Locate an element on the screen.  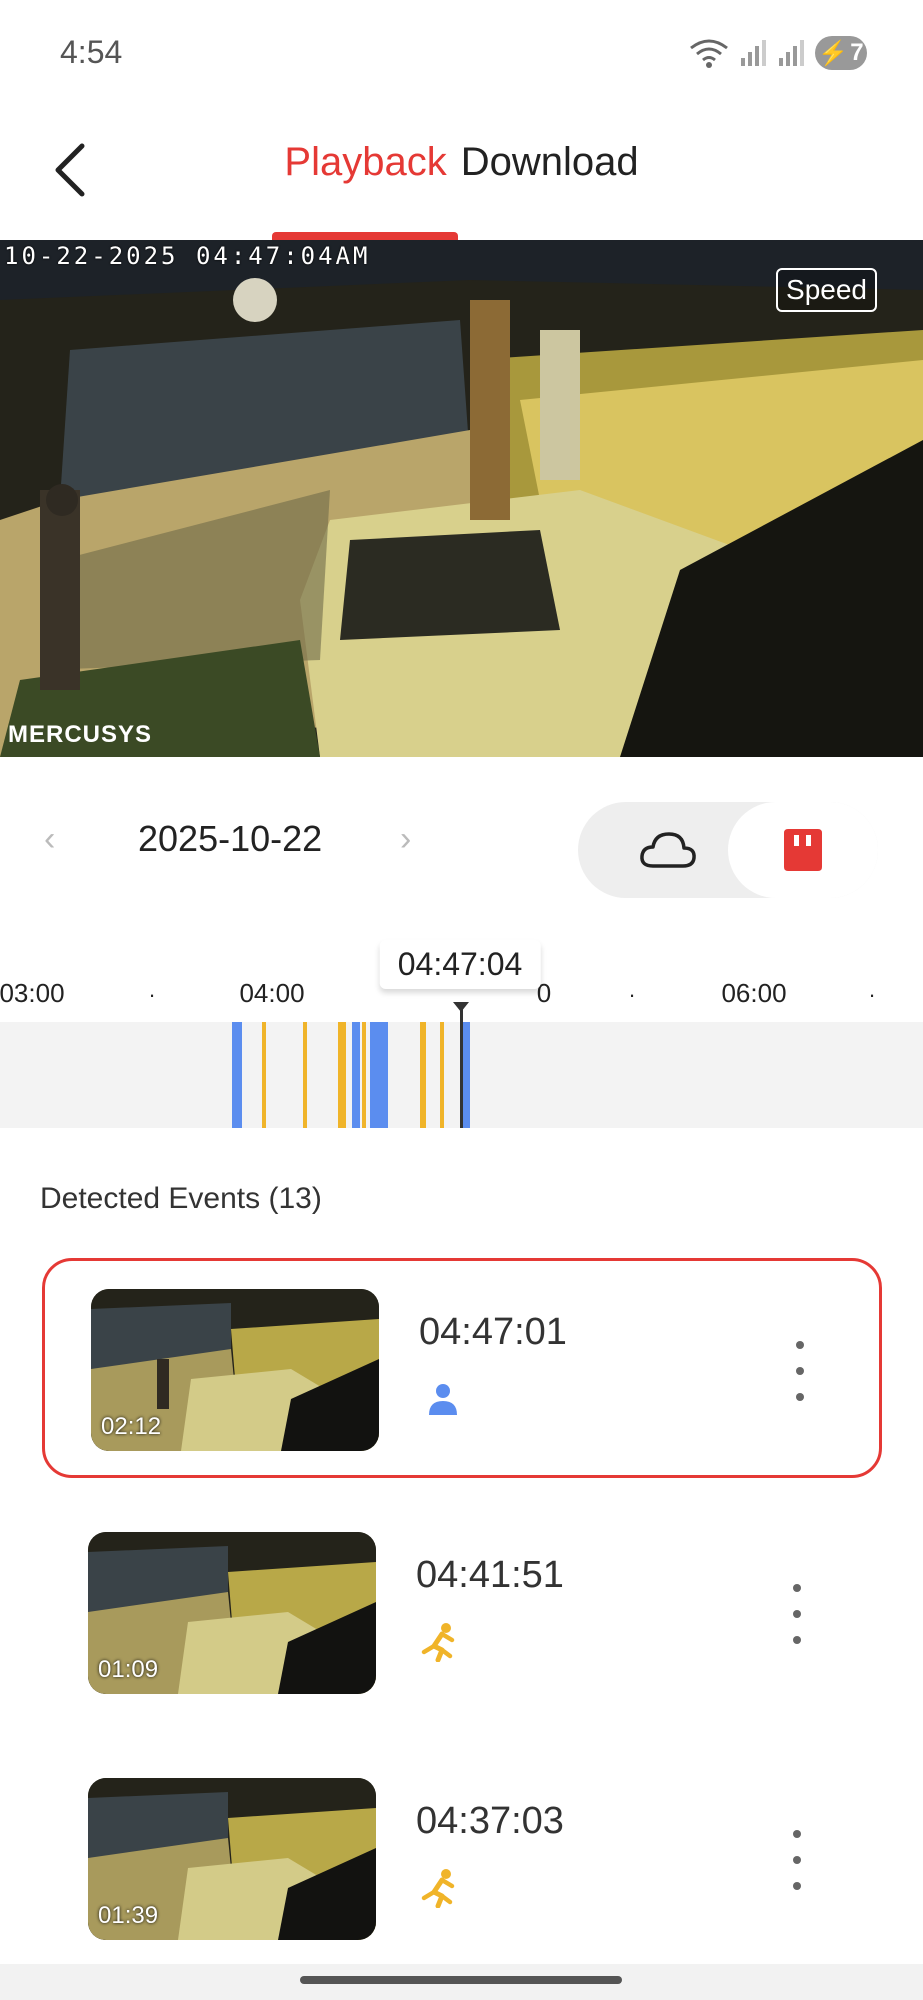
event-item: 01:39 04:37:03 is located at coordinates (462, 1860).